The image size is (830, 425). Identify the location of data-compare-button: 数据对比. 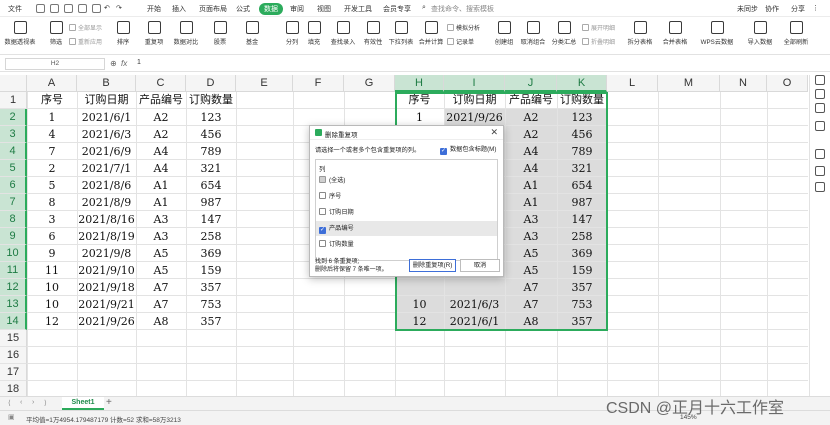
(186, 36).